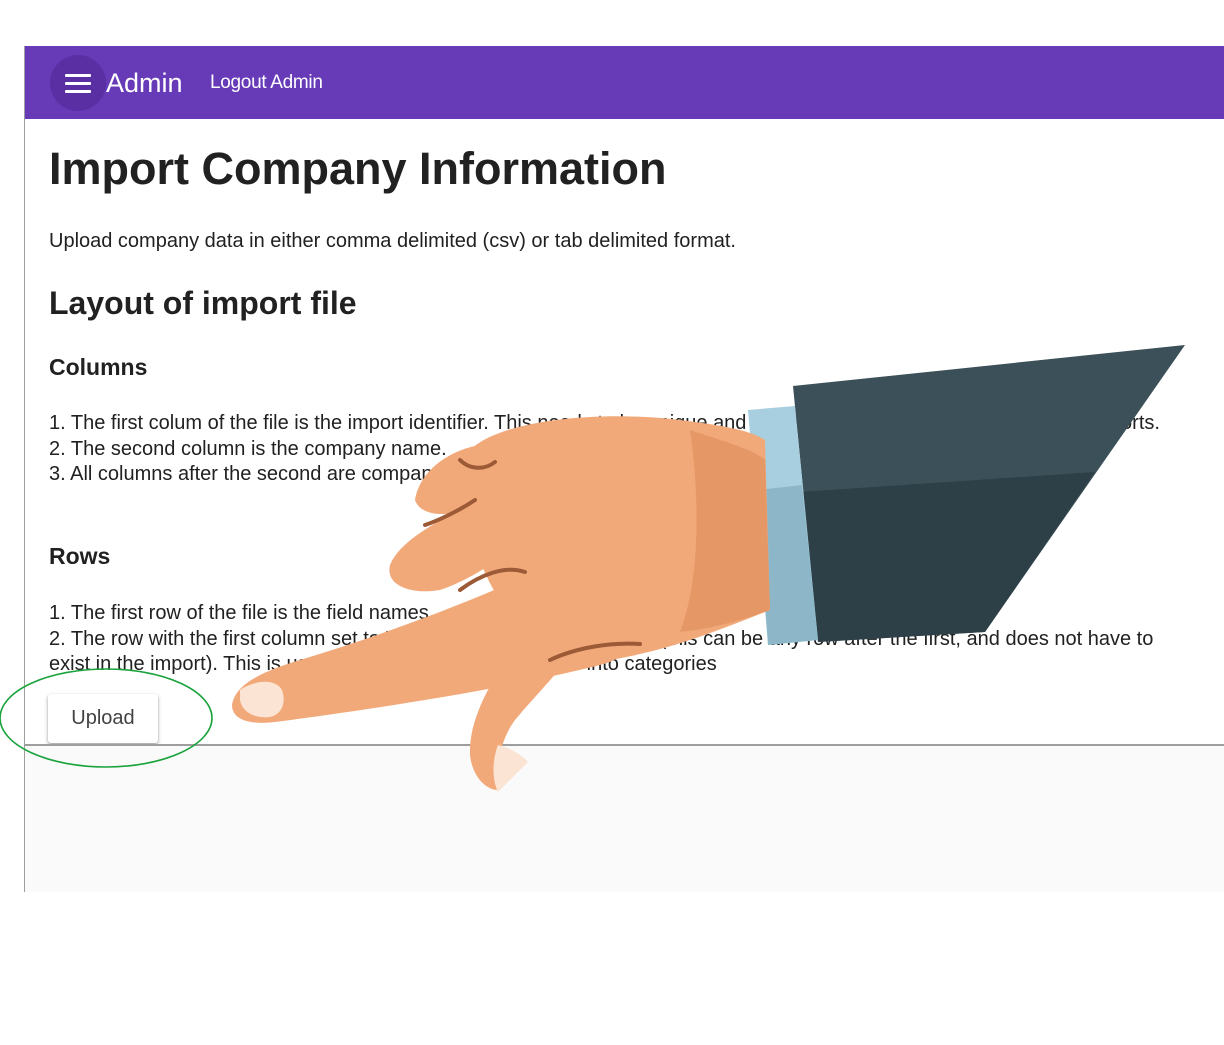 The image size is (1224, 1045). I want to click on columns-heading: Columns, so click(98, 367).